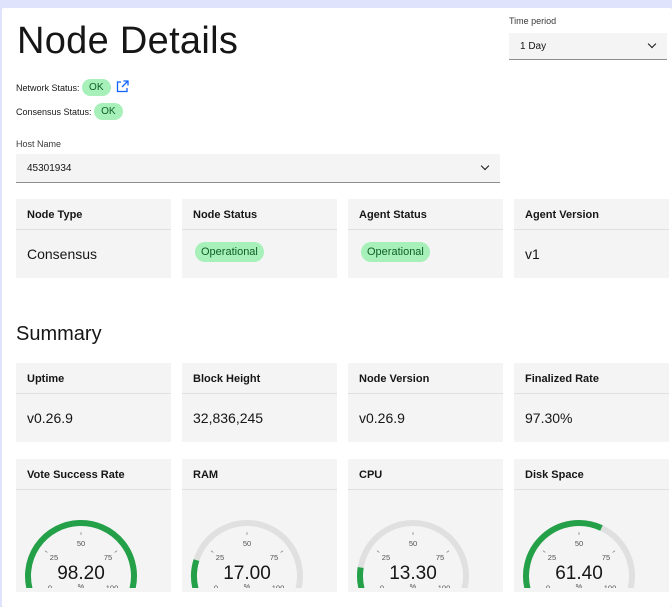 The image size is (672, 607). What do you see at coordinates (81, 553) in the screenshot?
I see `gauge-svg: 0 25 50 75 10098.20%` at bounding box center [81, 553].